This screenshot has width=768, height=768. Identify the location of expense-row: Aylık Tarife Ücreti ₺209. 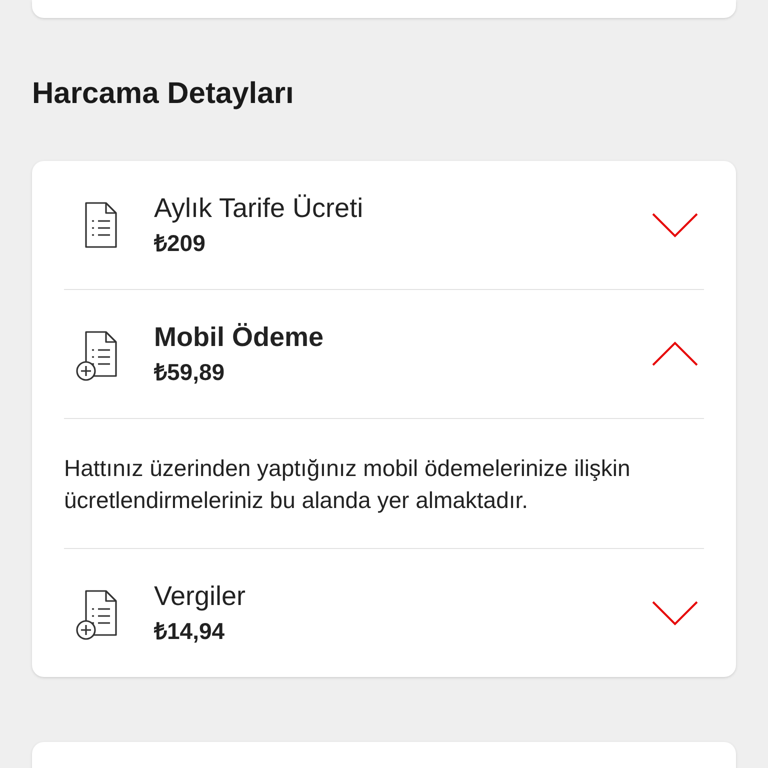
(384, 225).